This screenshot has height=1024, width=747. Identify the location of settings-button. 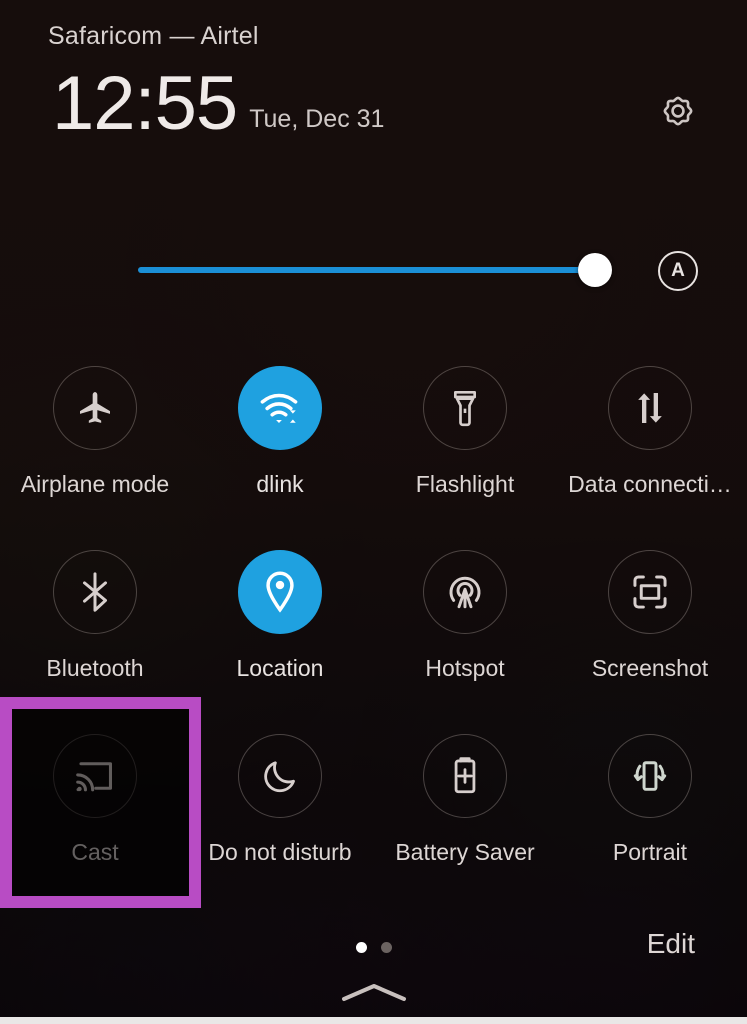
(678, 111).